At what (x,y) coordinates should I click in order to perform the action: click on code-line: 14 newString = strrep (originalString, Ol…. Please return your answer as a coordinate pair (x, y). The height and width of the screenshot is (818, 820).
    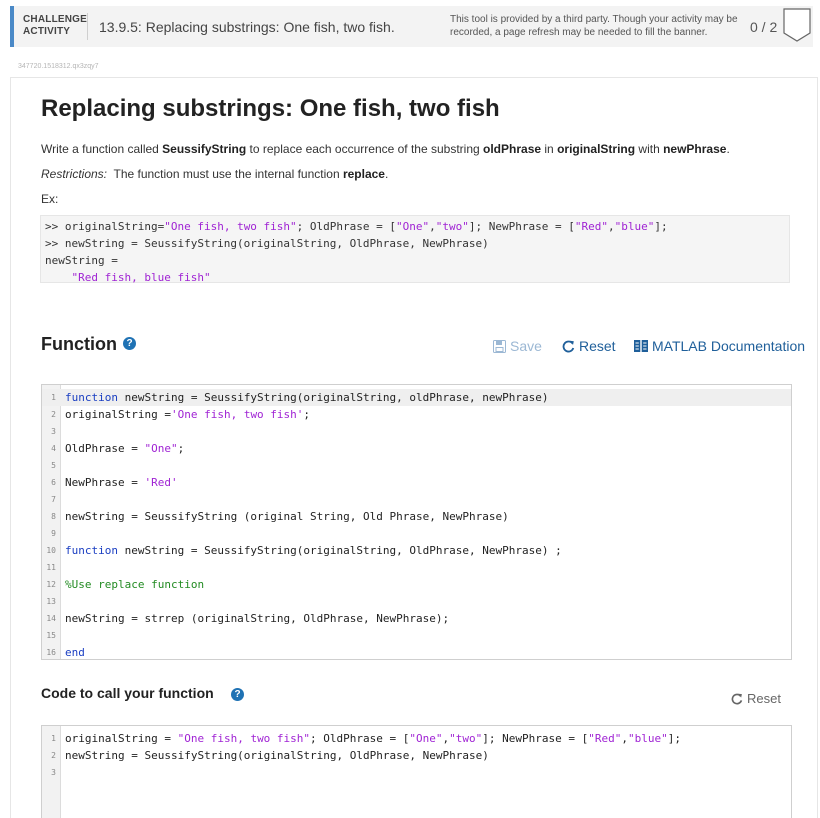
    Looking at the image, I should click on (416, 618).